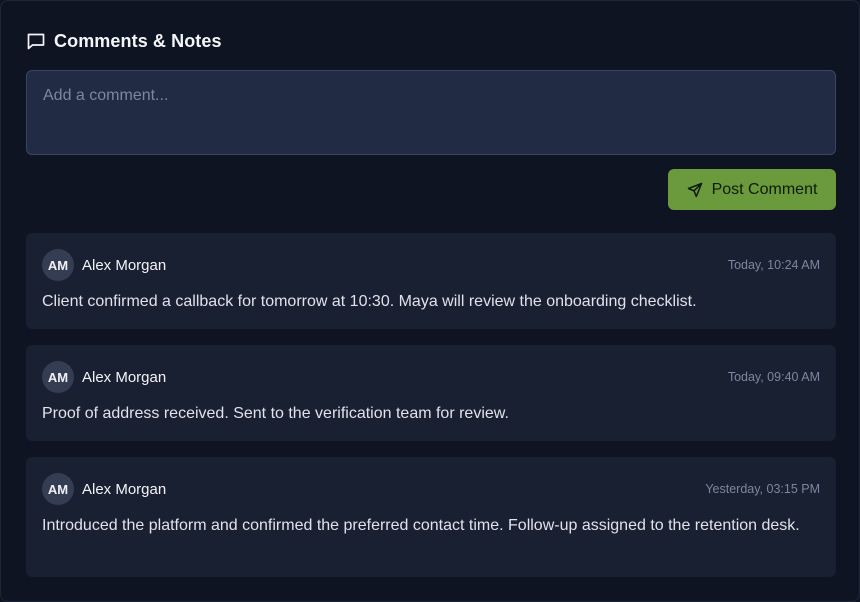  Describe the element at coordinates (762, 489) in the screenshot. I see `comment-timestamp: Yesterday, 03:15 PM` at that location.